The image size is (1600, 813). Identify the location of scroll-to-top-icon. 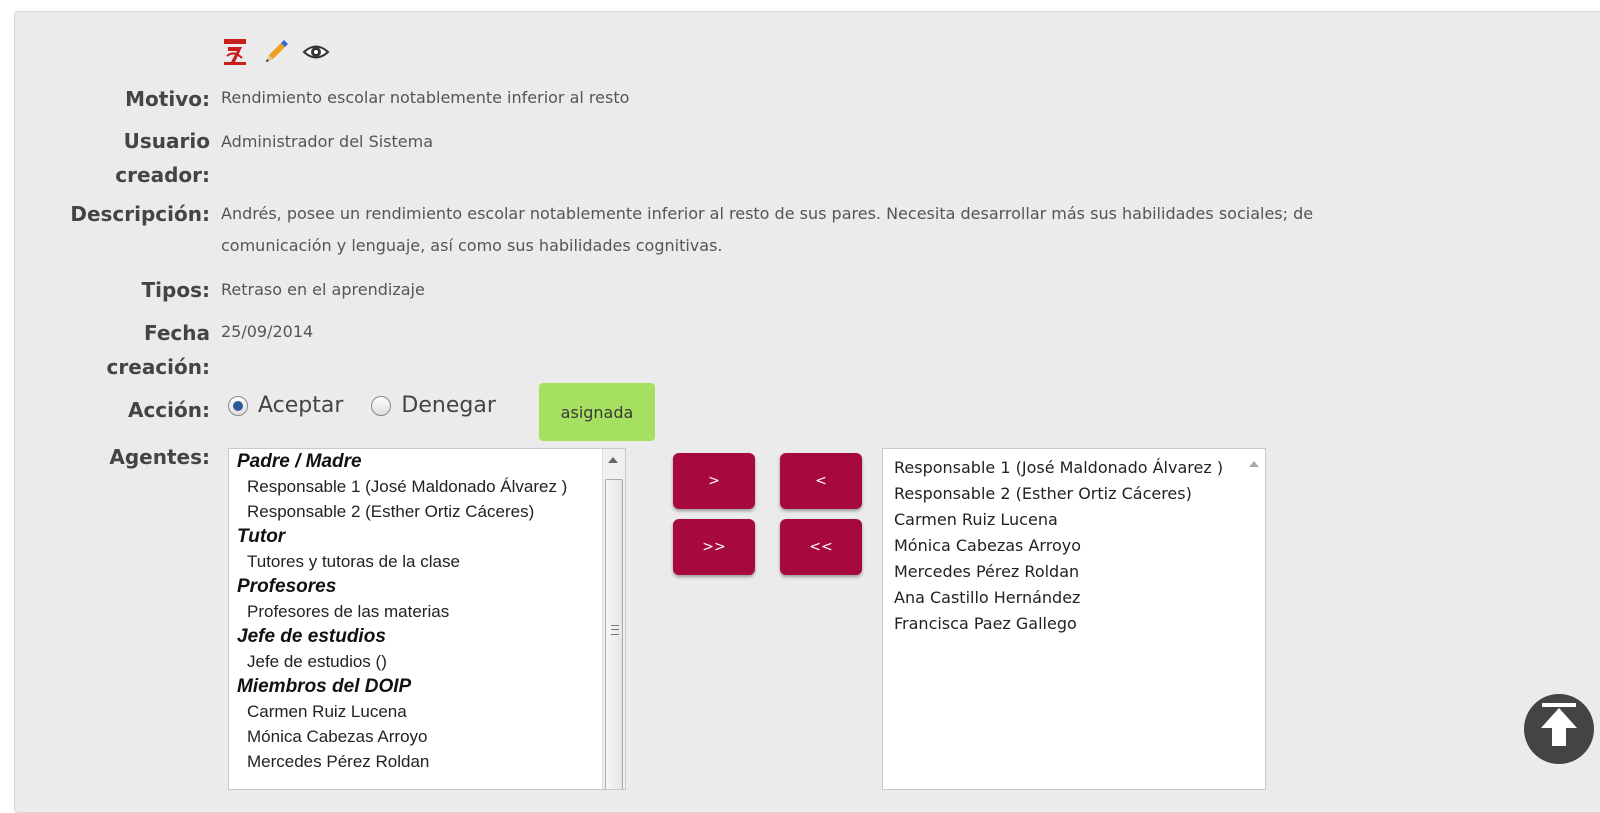
(1559, 729).